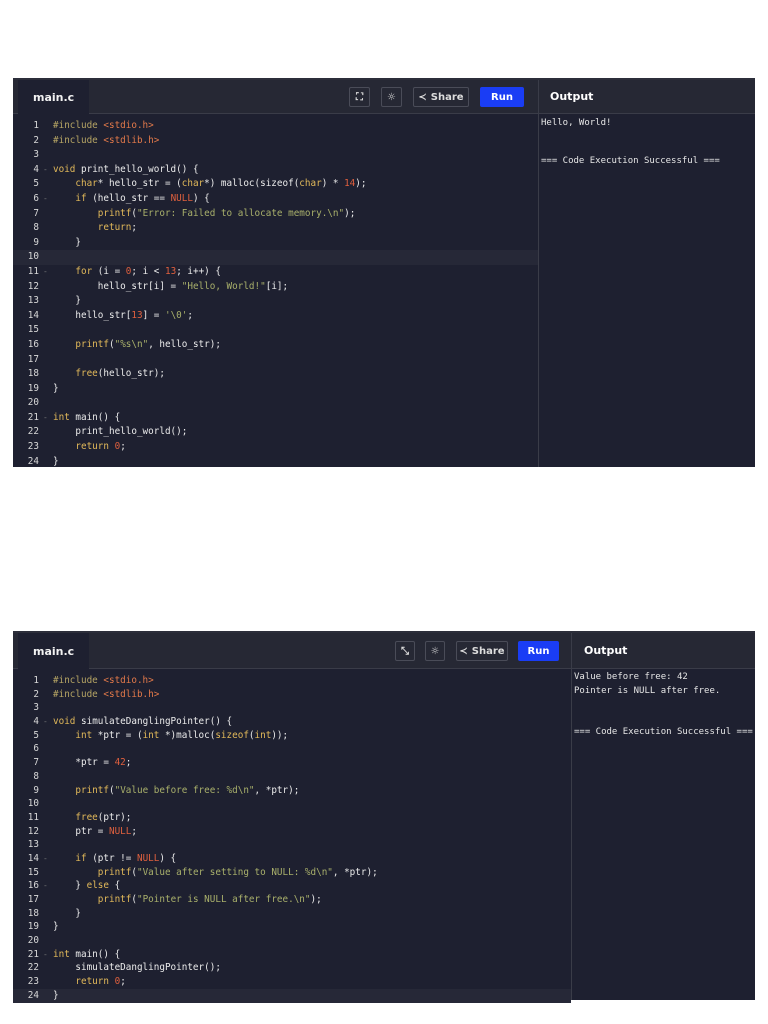 Image resolution: width=768 pixels, height=1024 pixels. I want to click on code-text: return 0;, so click(312, 982).